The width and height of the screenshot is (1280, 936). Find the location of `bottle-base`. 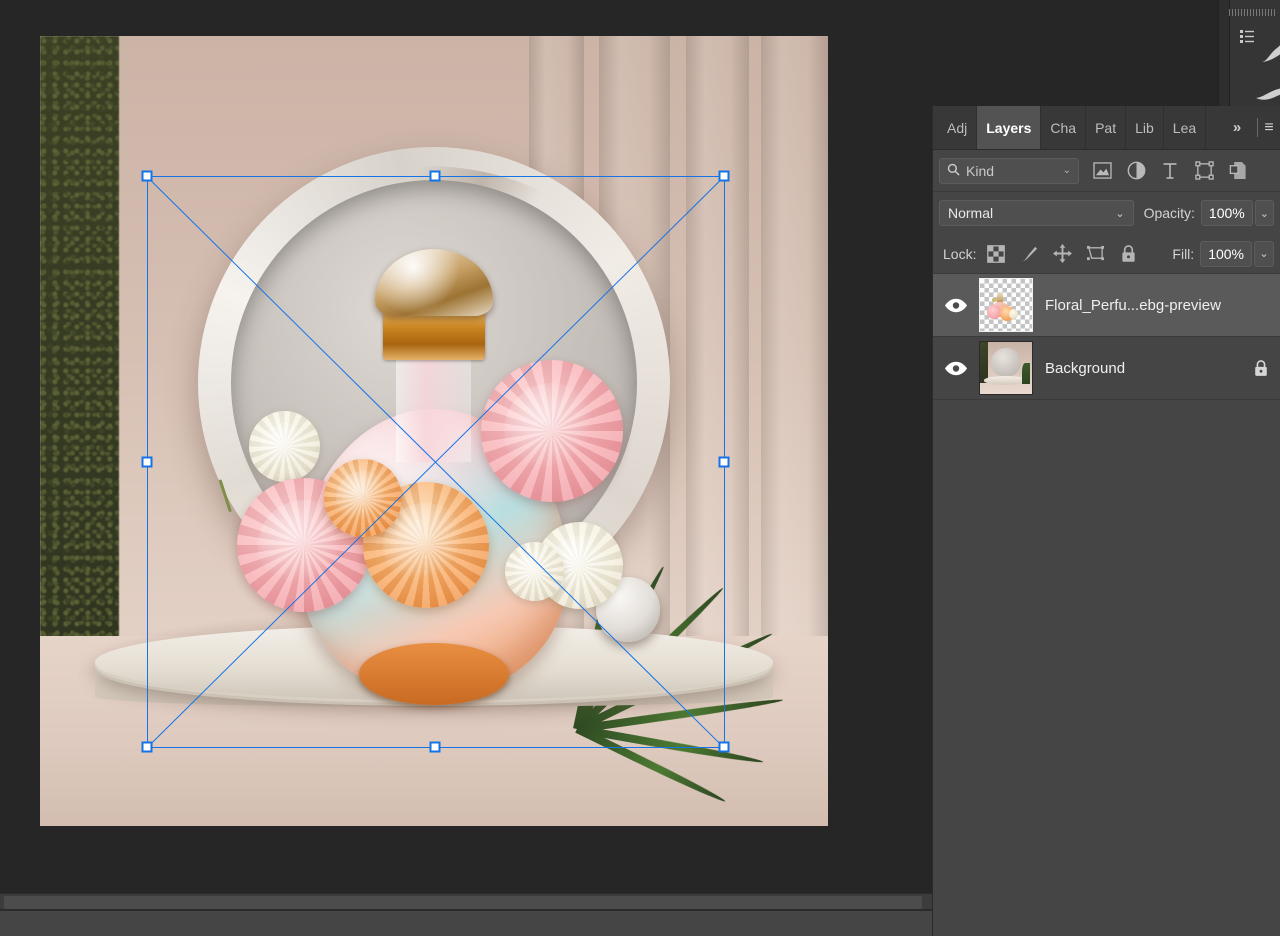

bottle-base is located at coordinates (433, 674).